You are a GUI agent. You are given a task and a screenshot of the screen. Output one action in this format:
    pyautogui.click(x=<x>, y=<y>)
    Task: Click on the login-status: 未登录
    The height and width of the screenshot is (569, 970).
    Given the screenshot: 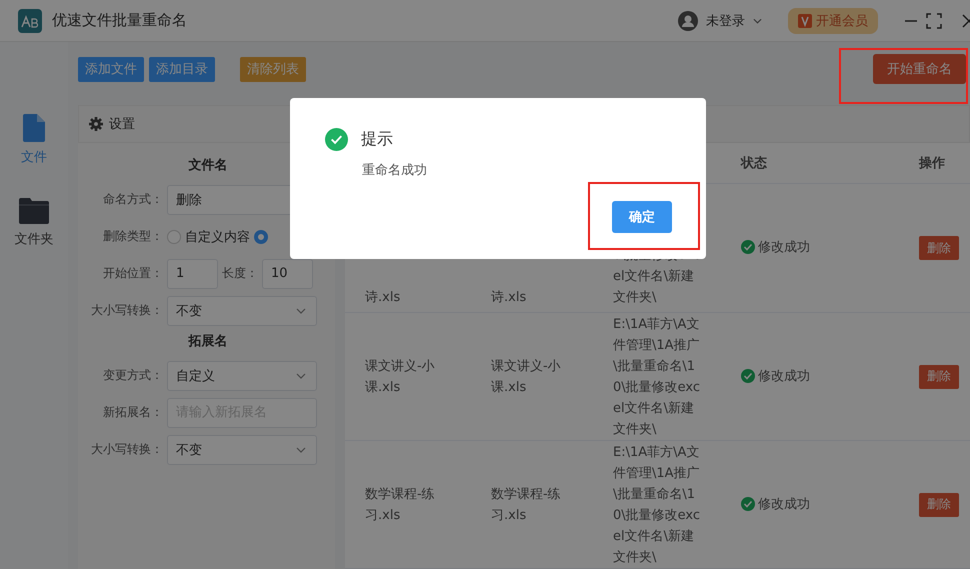 What is the action you would take?
    pyautogui.click(x=725, y=21)
    